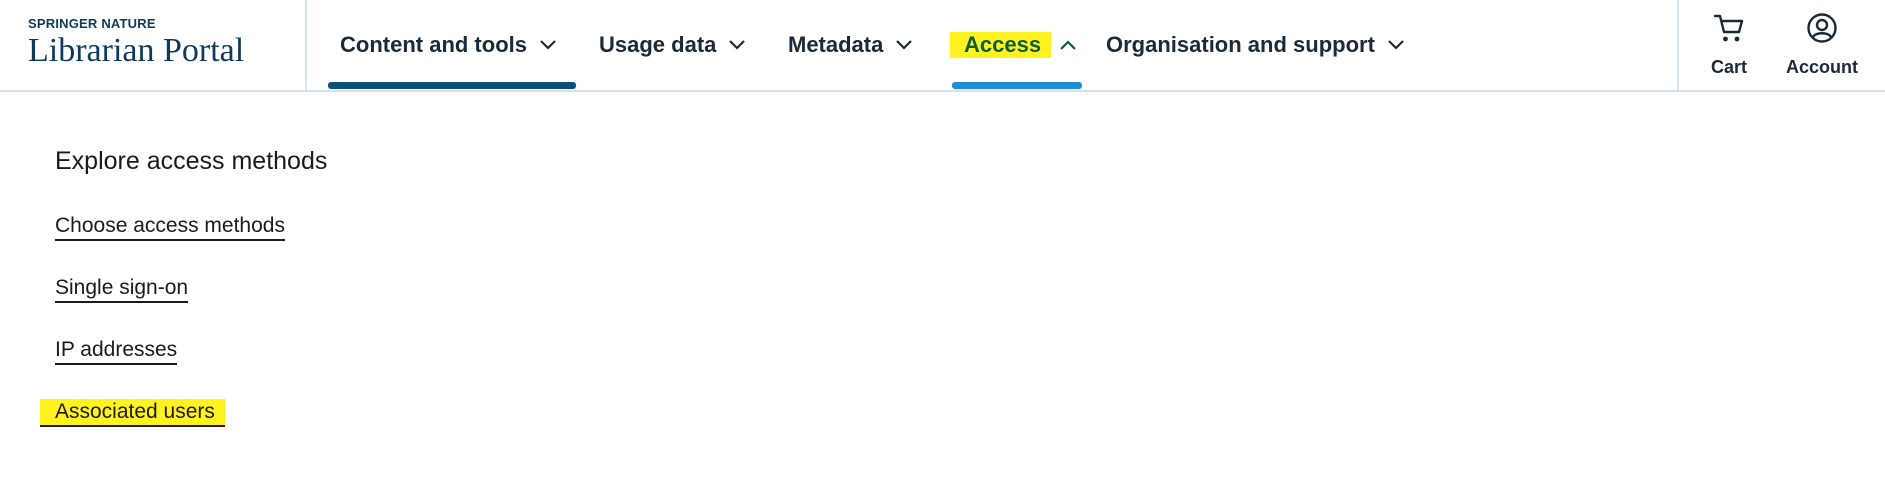 The image size is (1885, 481). I want to click on nav-metadata: Metadata, so click(850, 45).